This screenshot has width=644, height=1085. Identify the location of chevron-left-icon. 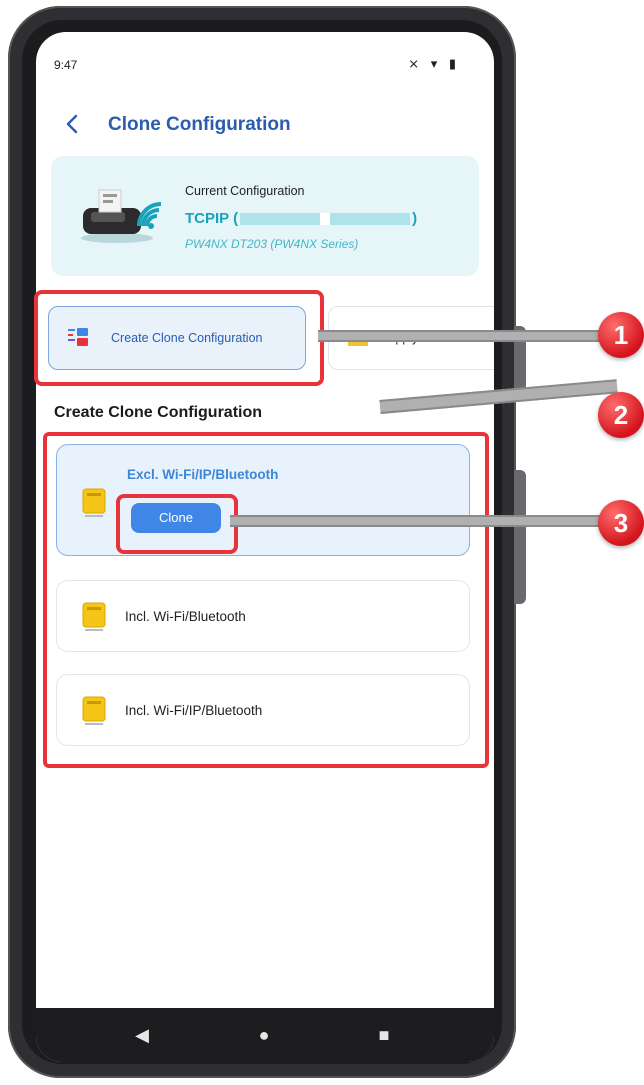
(72, 124).